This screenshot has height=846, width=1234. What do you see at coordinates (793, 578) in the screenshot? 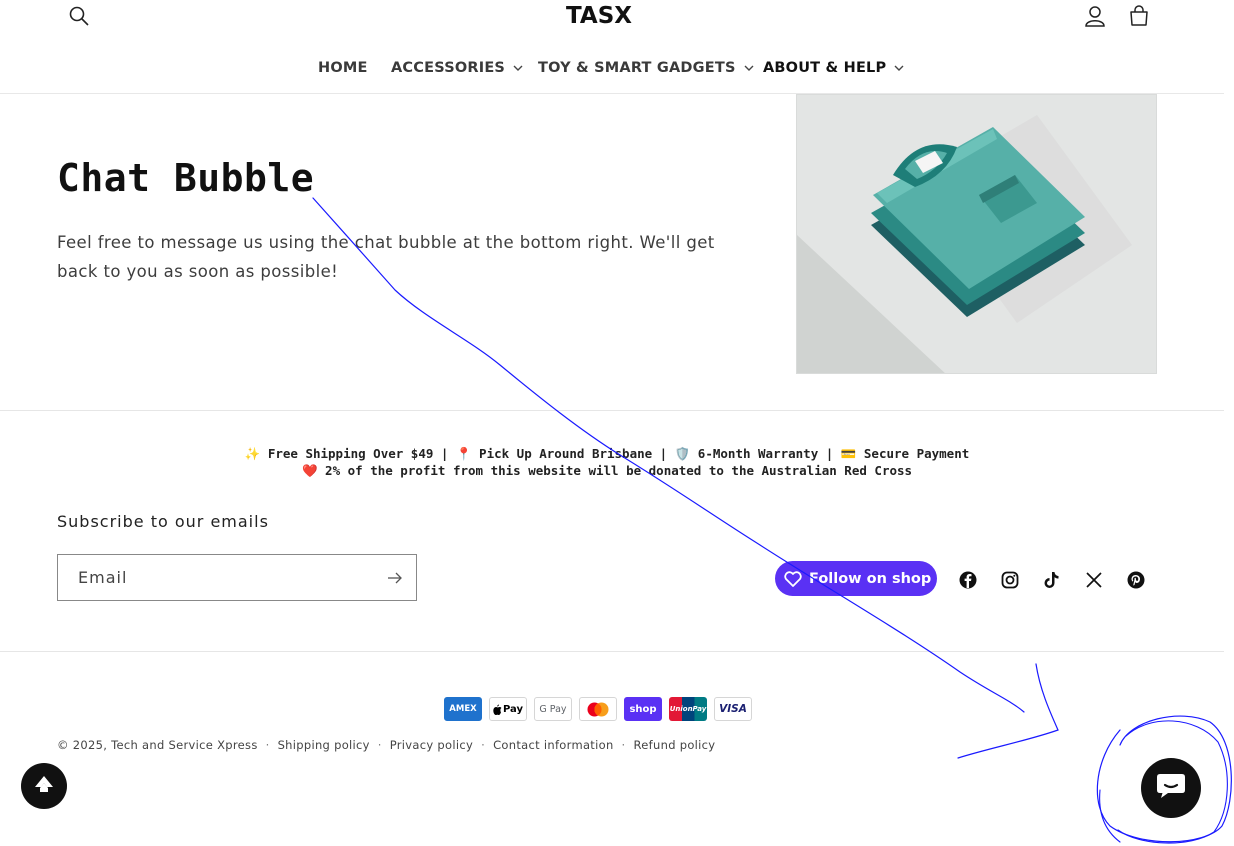
I see `heart-icon` at bounding box center [793, 578].